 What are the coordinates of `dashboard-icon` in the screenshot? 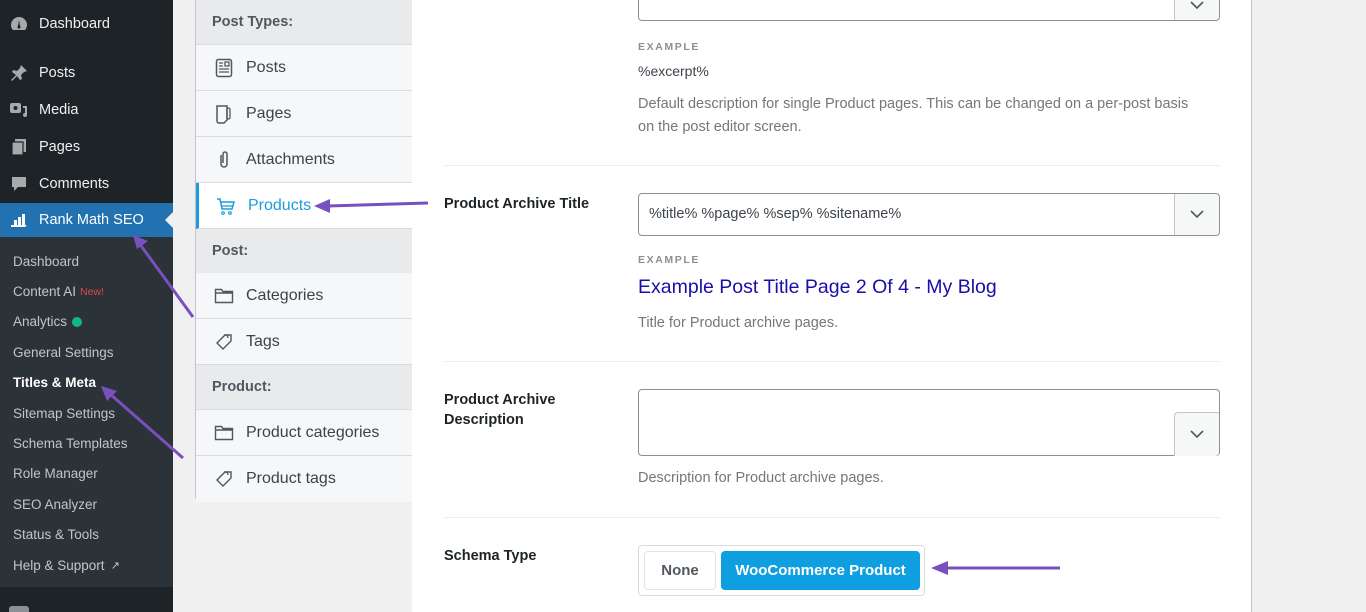 It's located at (19, 24).